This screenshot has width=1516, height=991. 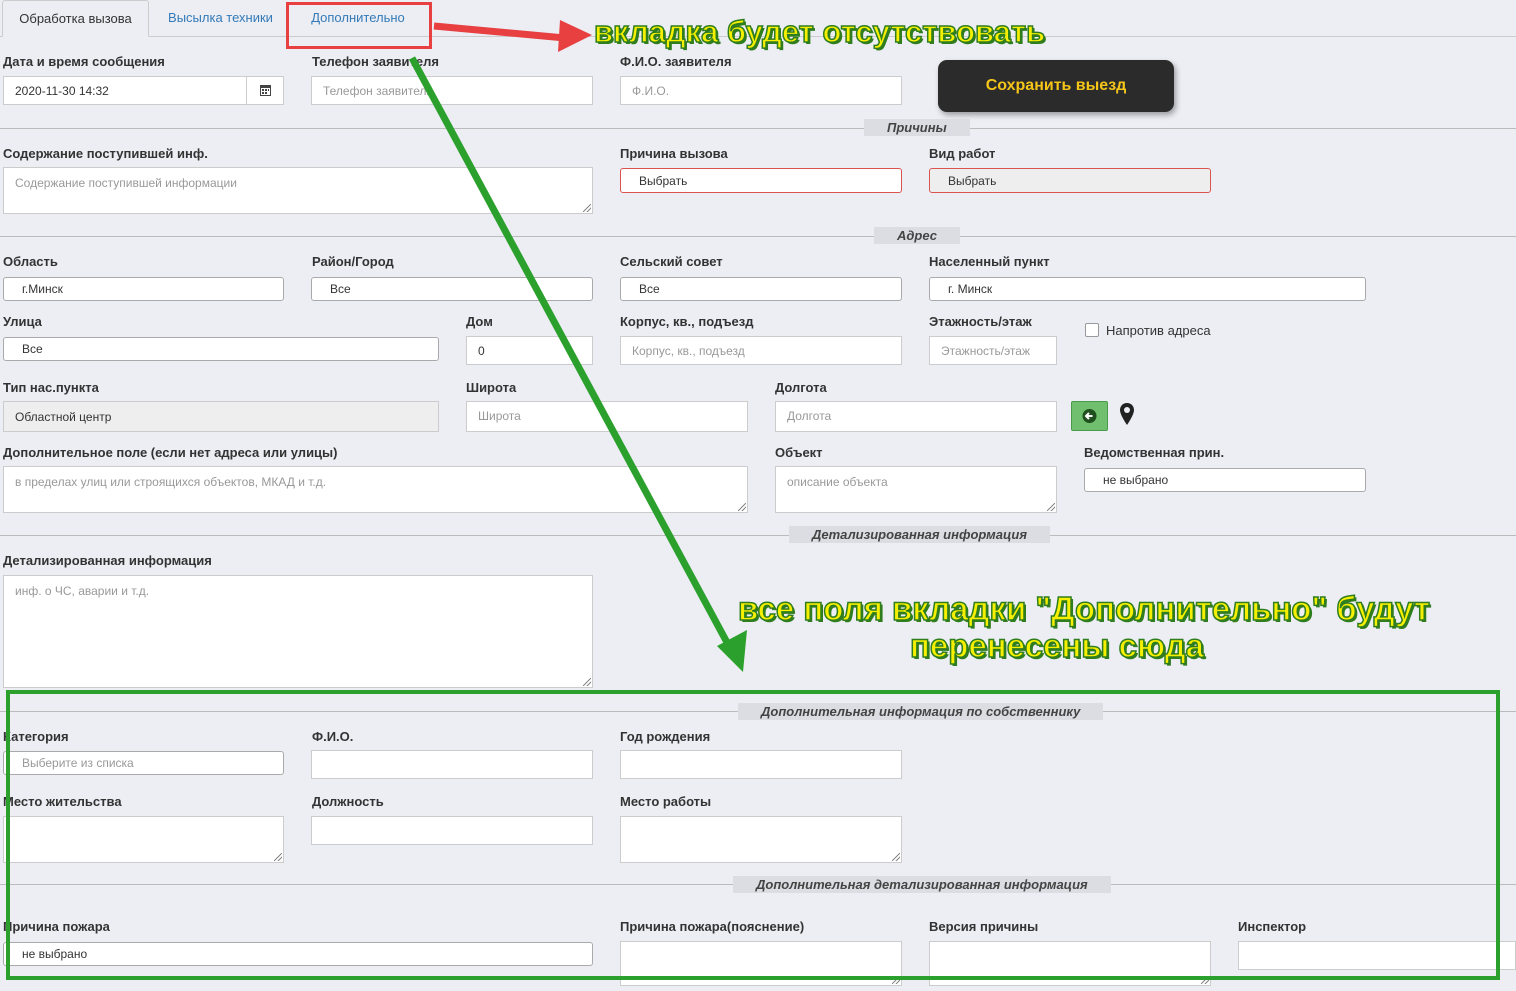 I want to click on annotation-arrows, so click(x=577, y=346).